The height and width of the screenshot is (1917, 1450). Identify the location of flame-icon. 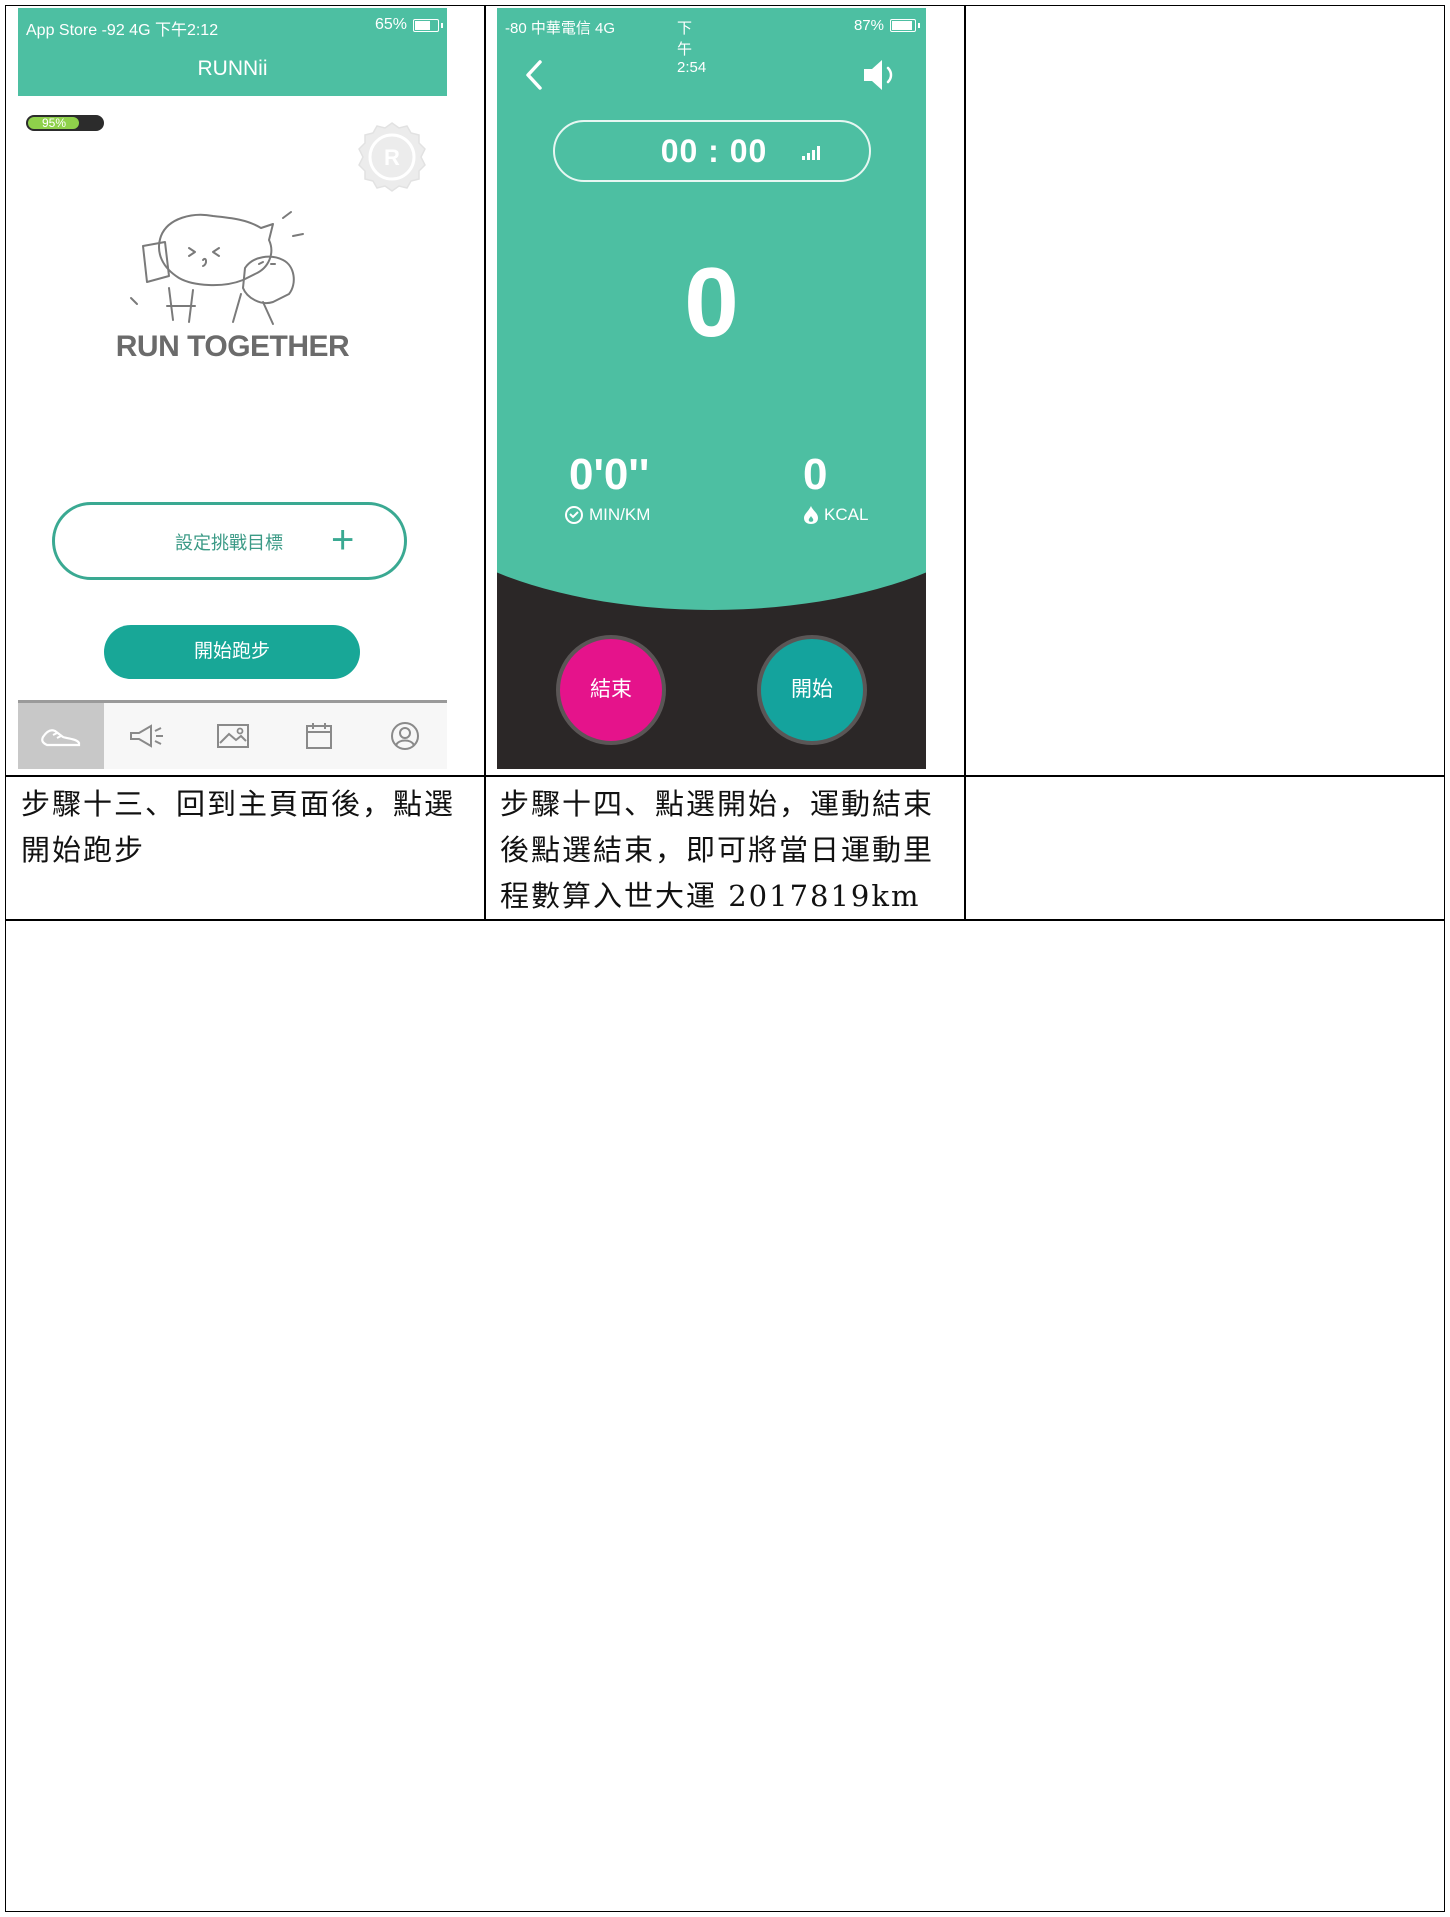
(811, 515).